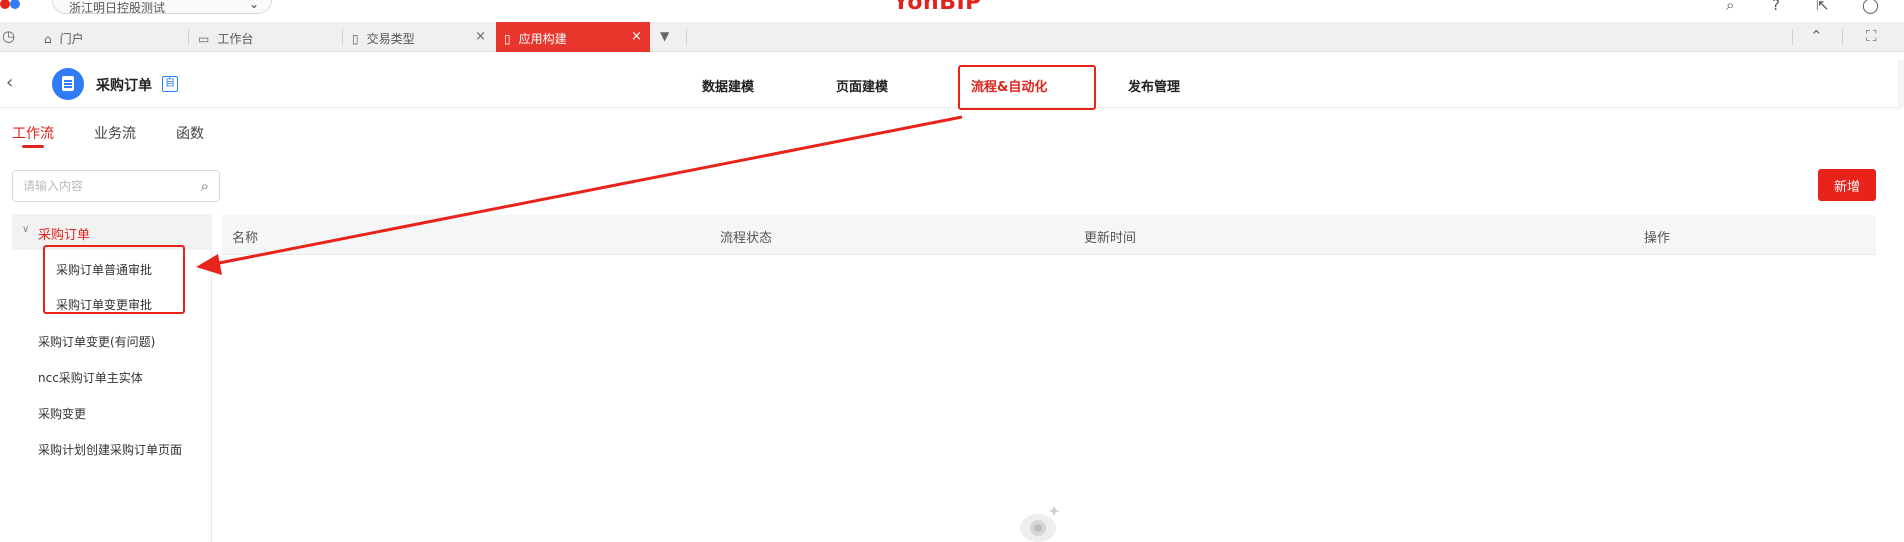  I want to click on subtab-functions: 函数, so click(190, 133).